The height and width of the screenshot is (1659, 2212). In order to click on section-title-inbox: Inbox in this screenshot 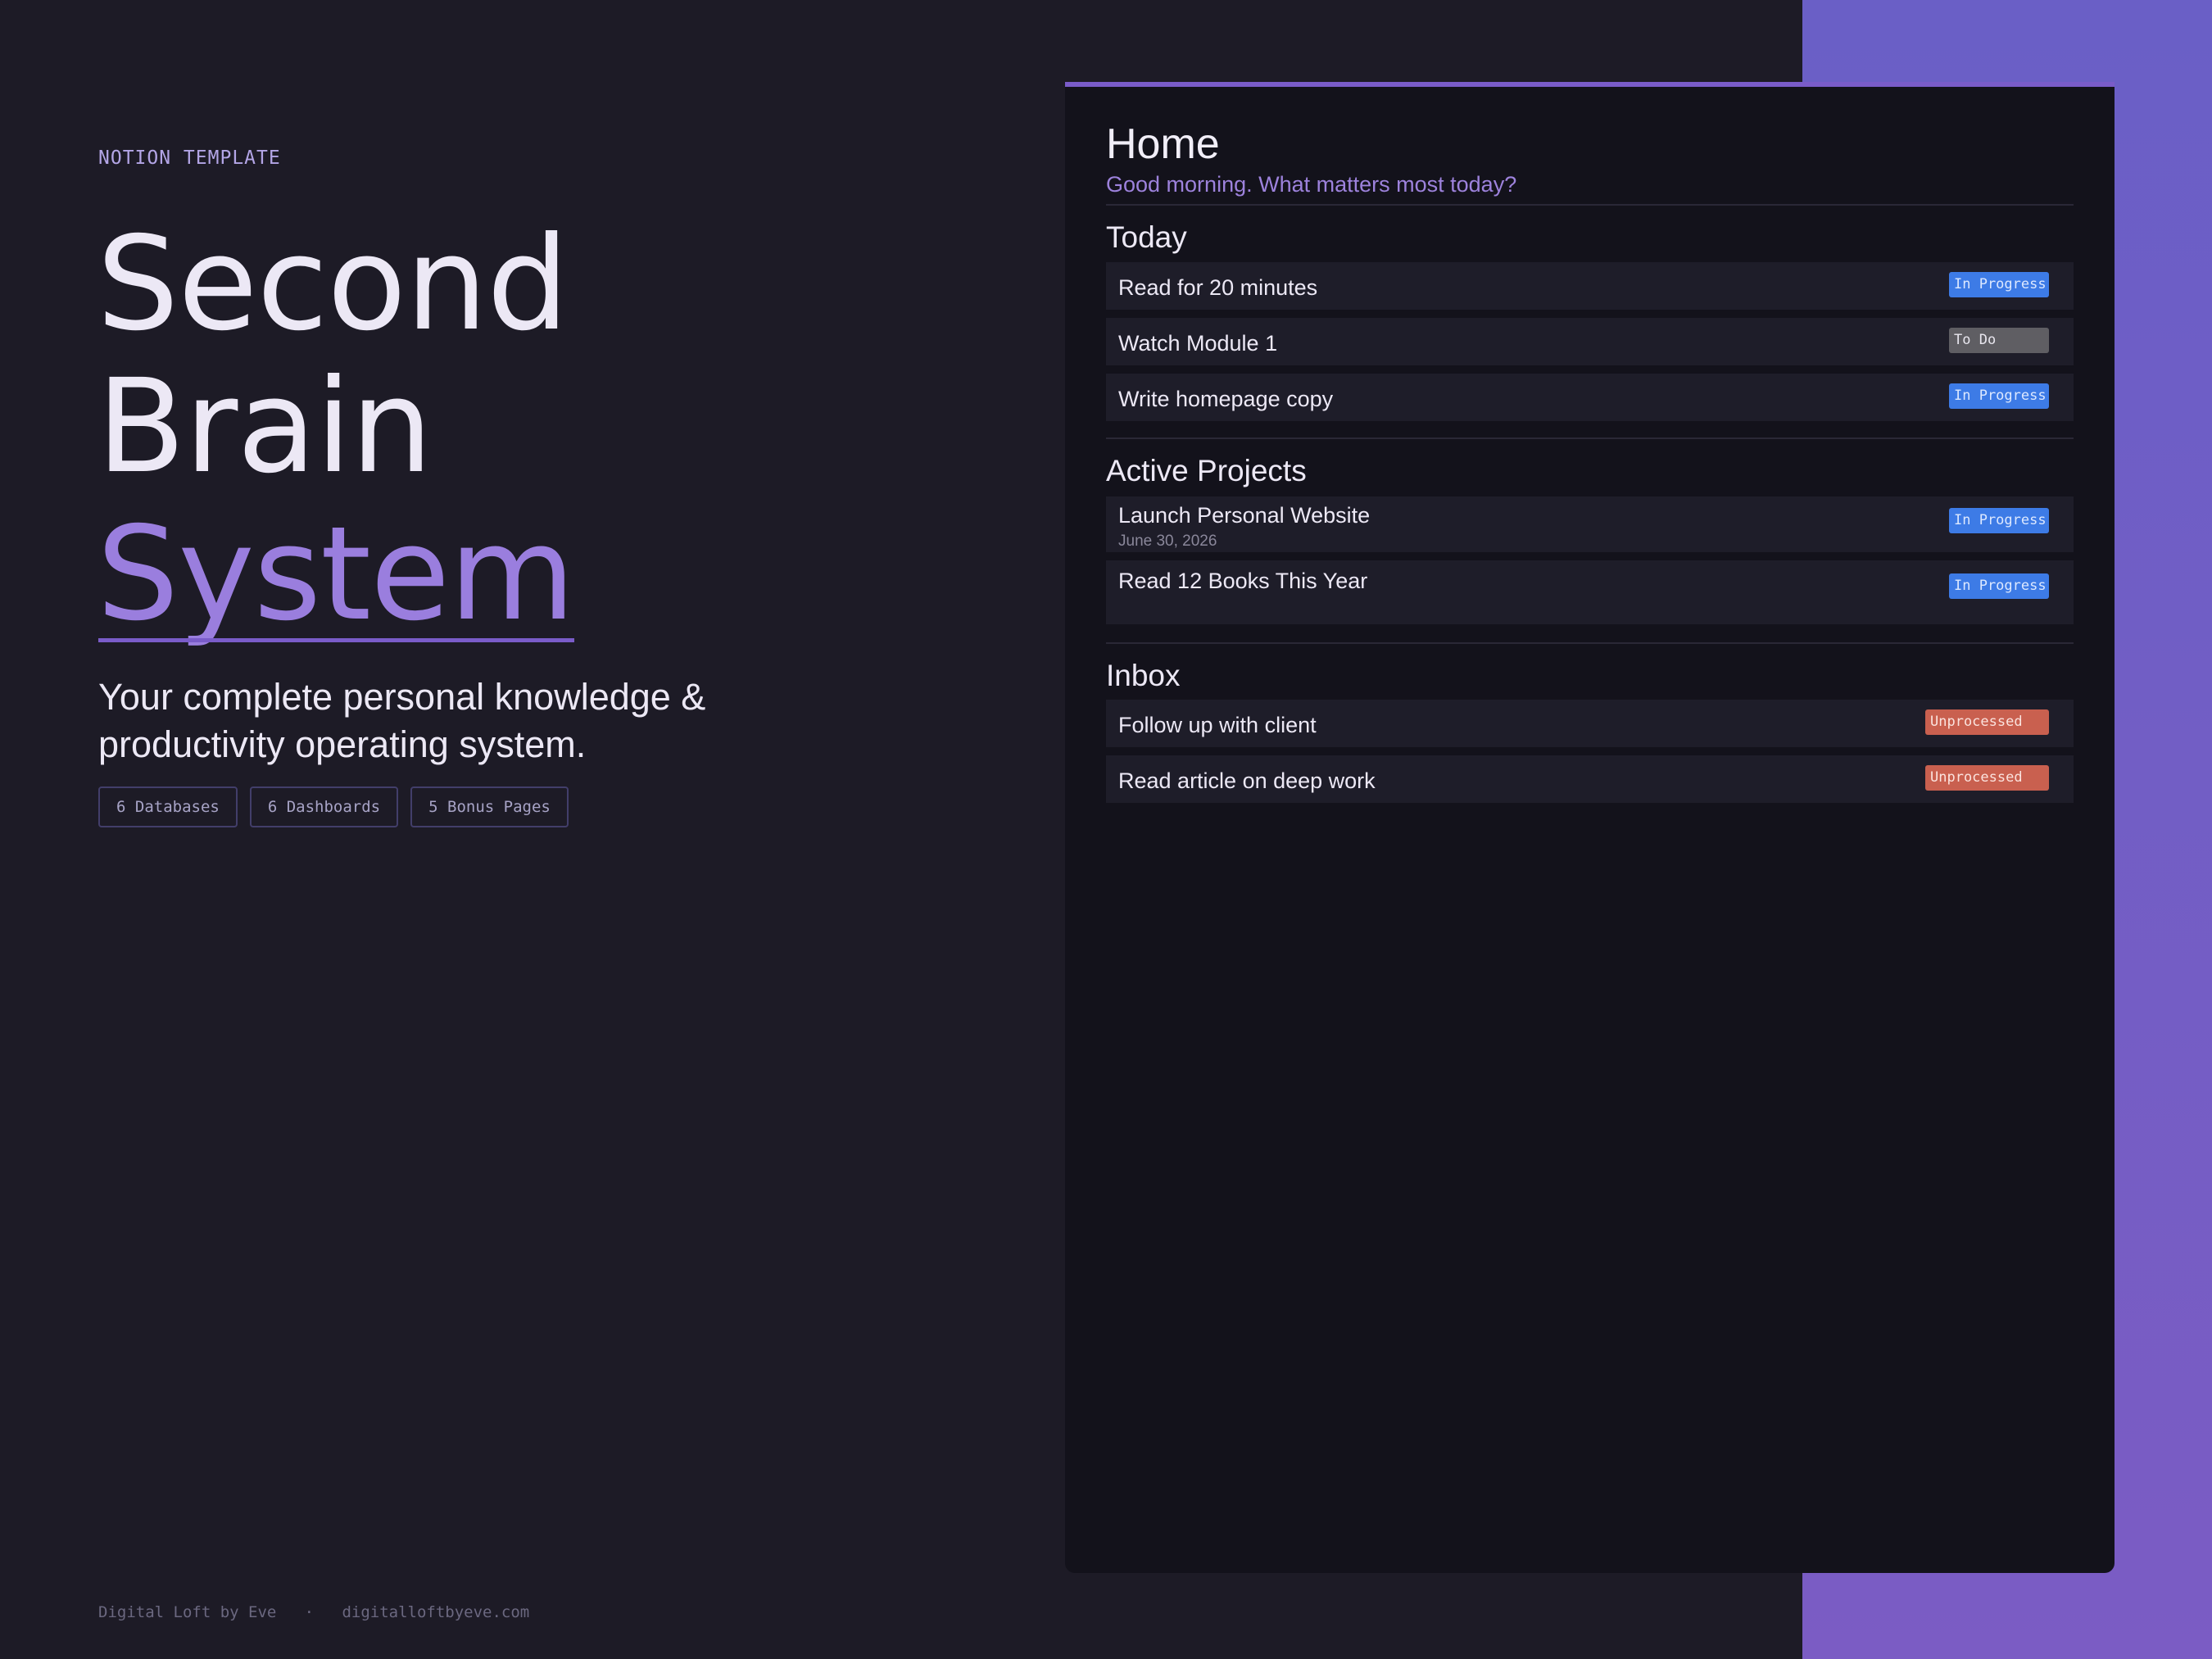, I will do `click(1143, 675)`.